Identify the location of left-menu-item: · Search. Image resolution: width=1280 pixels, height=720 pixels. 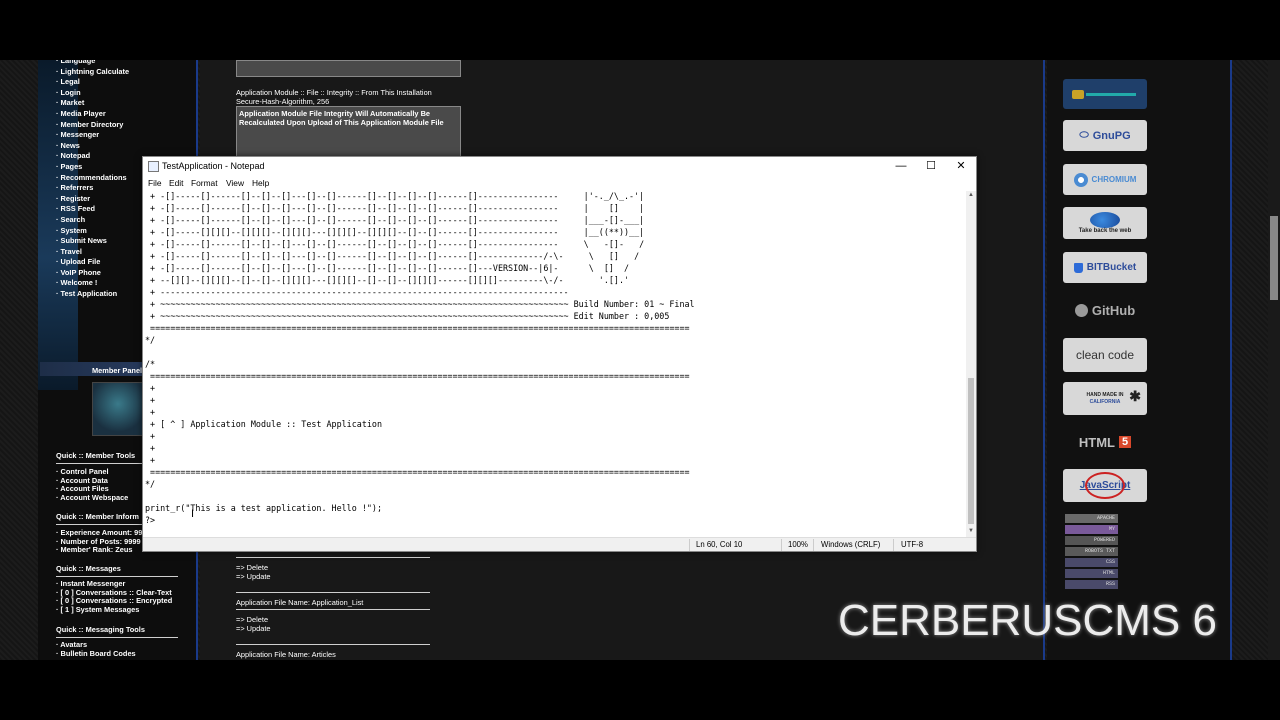
(92, 220).